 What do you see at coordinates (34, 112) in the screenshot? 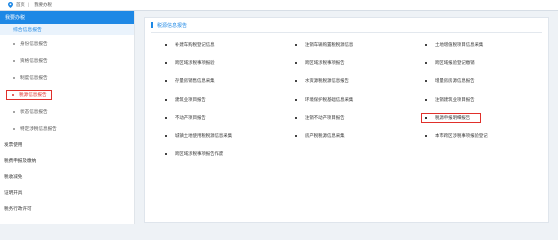
I see `sidebar-item-label: 状态信息报告` at bounding box center [34, 112].